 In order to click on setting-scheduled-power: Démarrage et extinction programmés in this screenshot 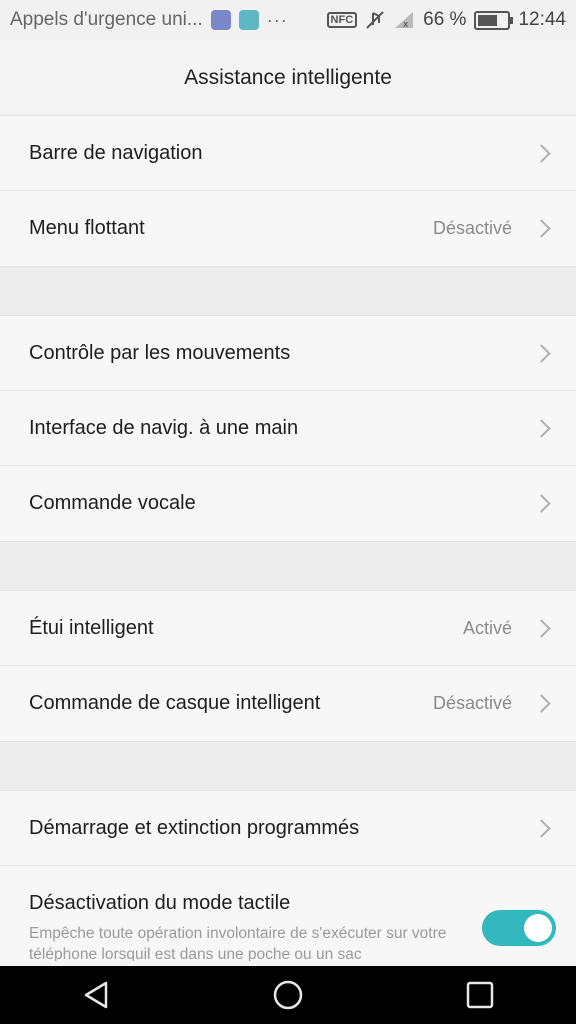, I will do `click(288, 828)`.